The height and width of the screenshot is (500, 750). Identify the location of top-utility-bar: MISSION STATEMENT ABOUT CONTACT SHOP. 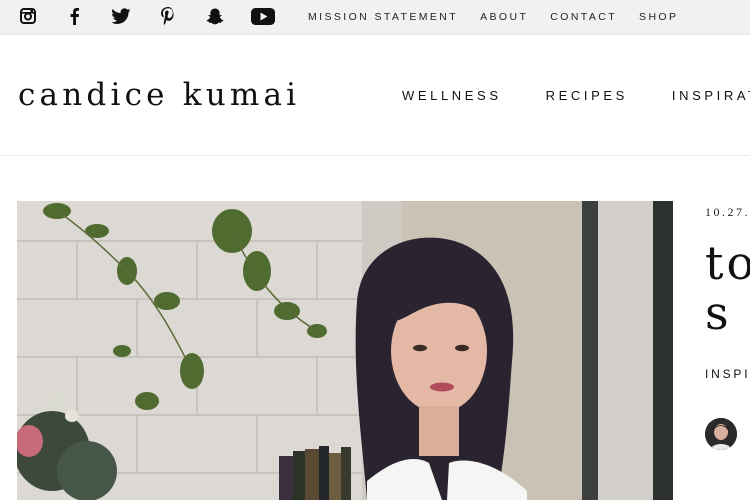
(375, 17).